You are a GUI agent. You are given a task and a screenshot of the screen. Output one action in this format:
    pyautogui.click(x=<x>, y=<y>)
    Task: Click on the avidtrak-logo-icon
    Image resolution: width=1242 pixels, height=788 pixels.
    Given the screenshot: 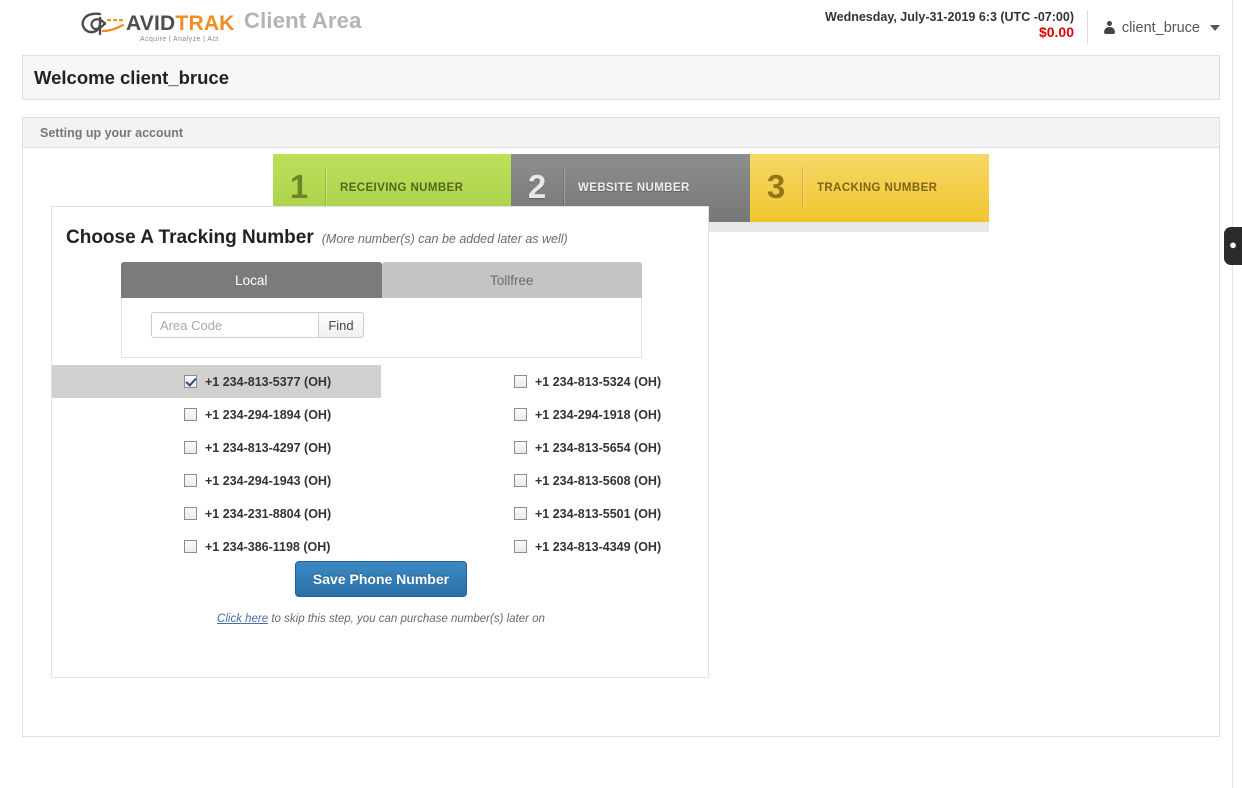 What is the action you would take?
    pyautogui.click(x=103, y=24)
    